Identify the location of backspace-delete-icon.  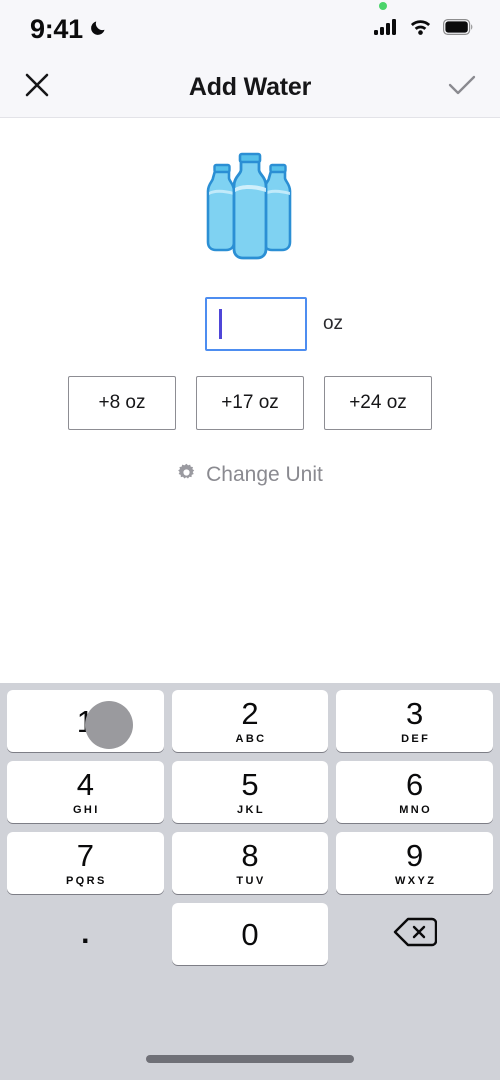
(415, 934).